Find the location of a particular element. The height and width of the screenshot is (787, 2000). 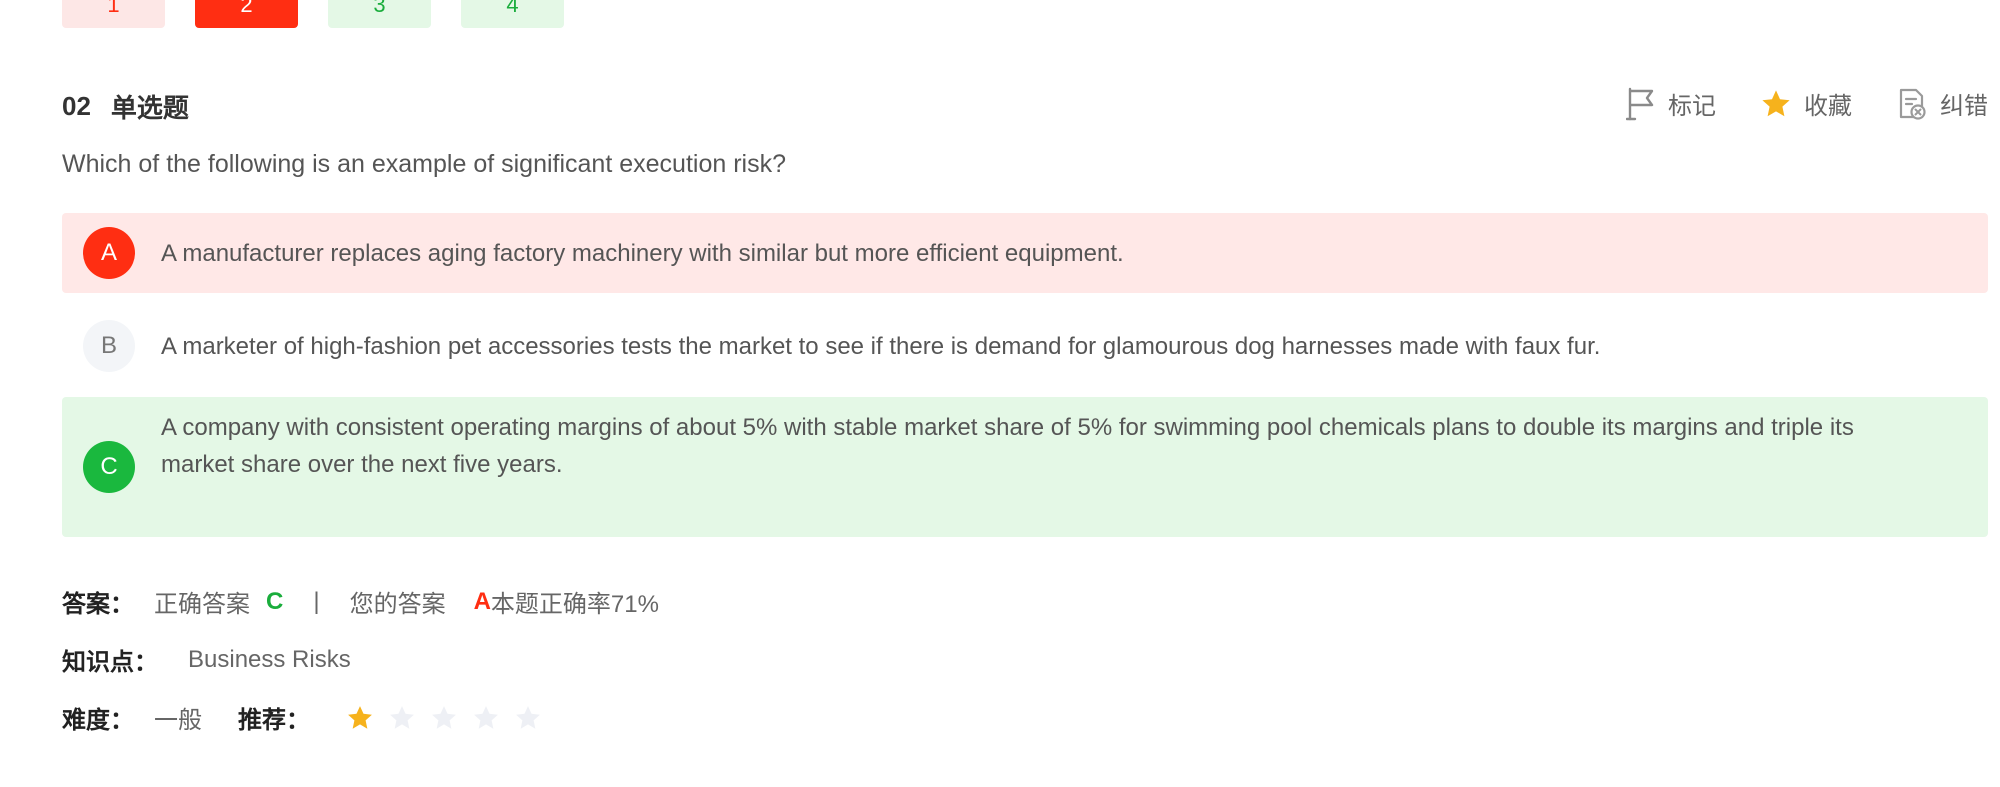

page-button-2: 2 is located at coordinates (246, 14).